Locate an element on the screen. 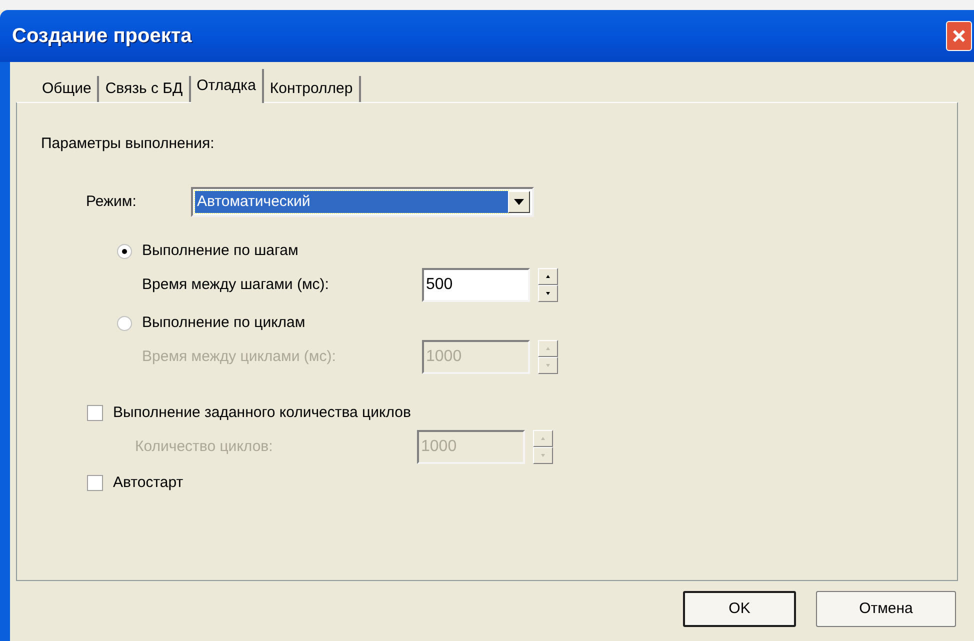 The width and height of the screenshot is (974, 641). field-label: Время между циклами (мс): is located at coordinates (239, 356).